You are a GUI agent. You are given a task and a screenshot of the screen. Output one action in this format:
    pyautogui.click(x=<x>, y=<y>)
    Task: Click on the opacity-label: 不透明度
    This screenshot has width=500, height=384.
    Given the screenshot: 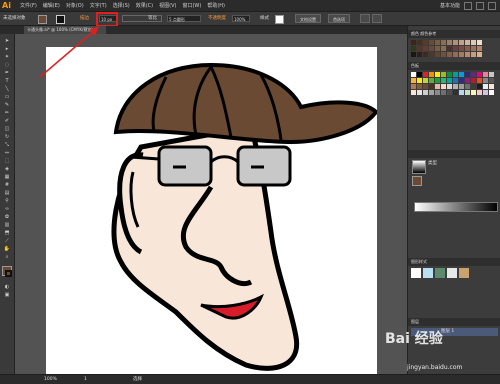 What is the action you would take?
    pyautogui.click(x=217, y=19)
    